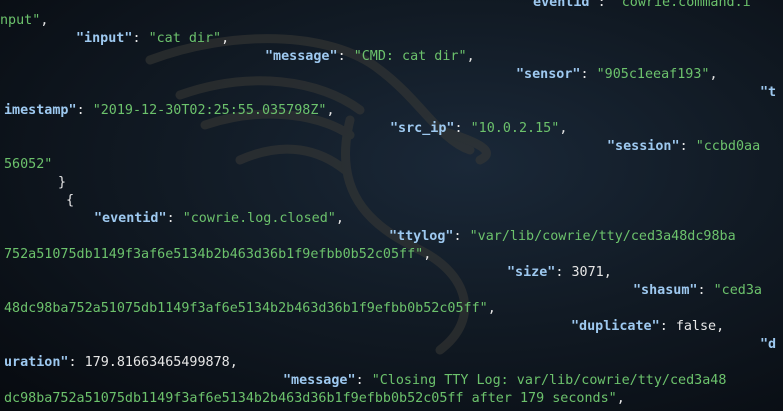 This screenshot has width=783, height=411. Describe the element at coordinates (185, 38) in the screenshot. I see `json-string: "cat dir"` at that location.